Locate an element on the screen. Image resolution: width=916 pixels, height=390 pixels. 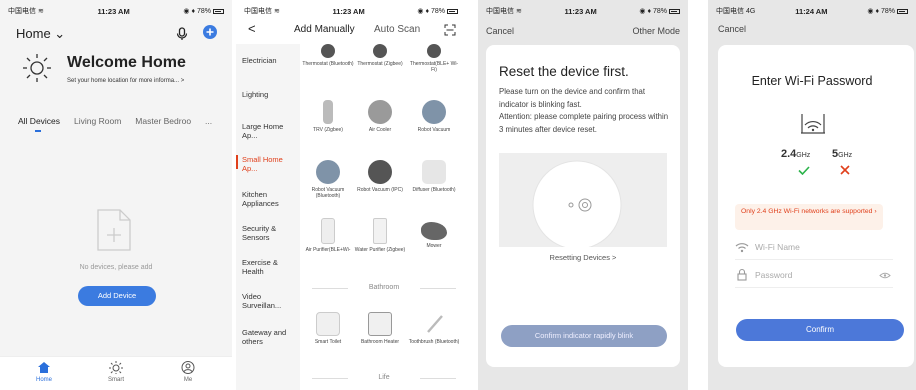
smart-sun-icon is located at coordinates (116, 367).